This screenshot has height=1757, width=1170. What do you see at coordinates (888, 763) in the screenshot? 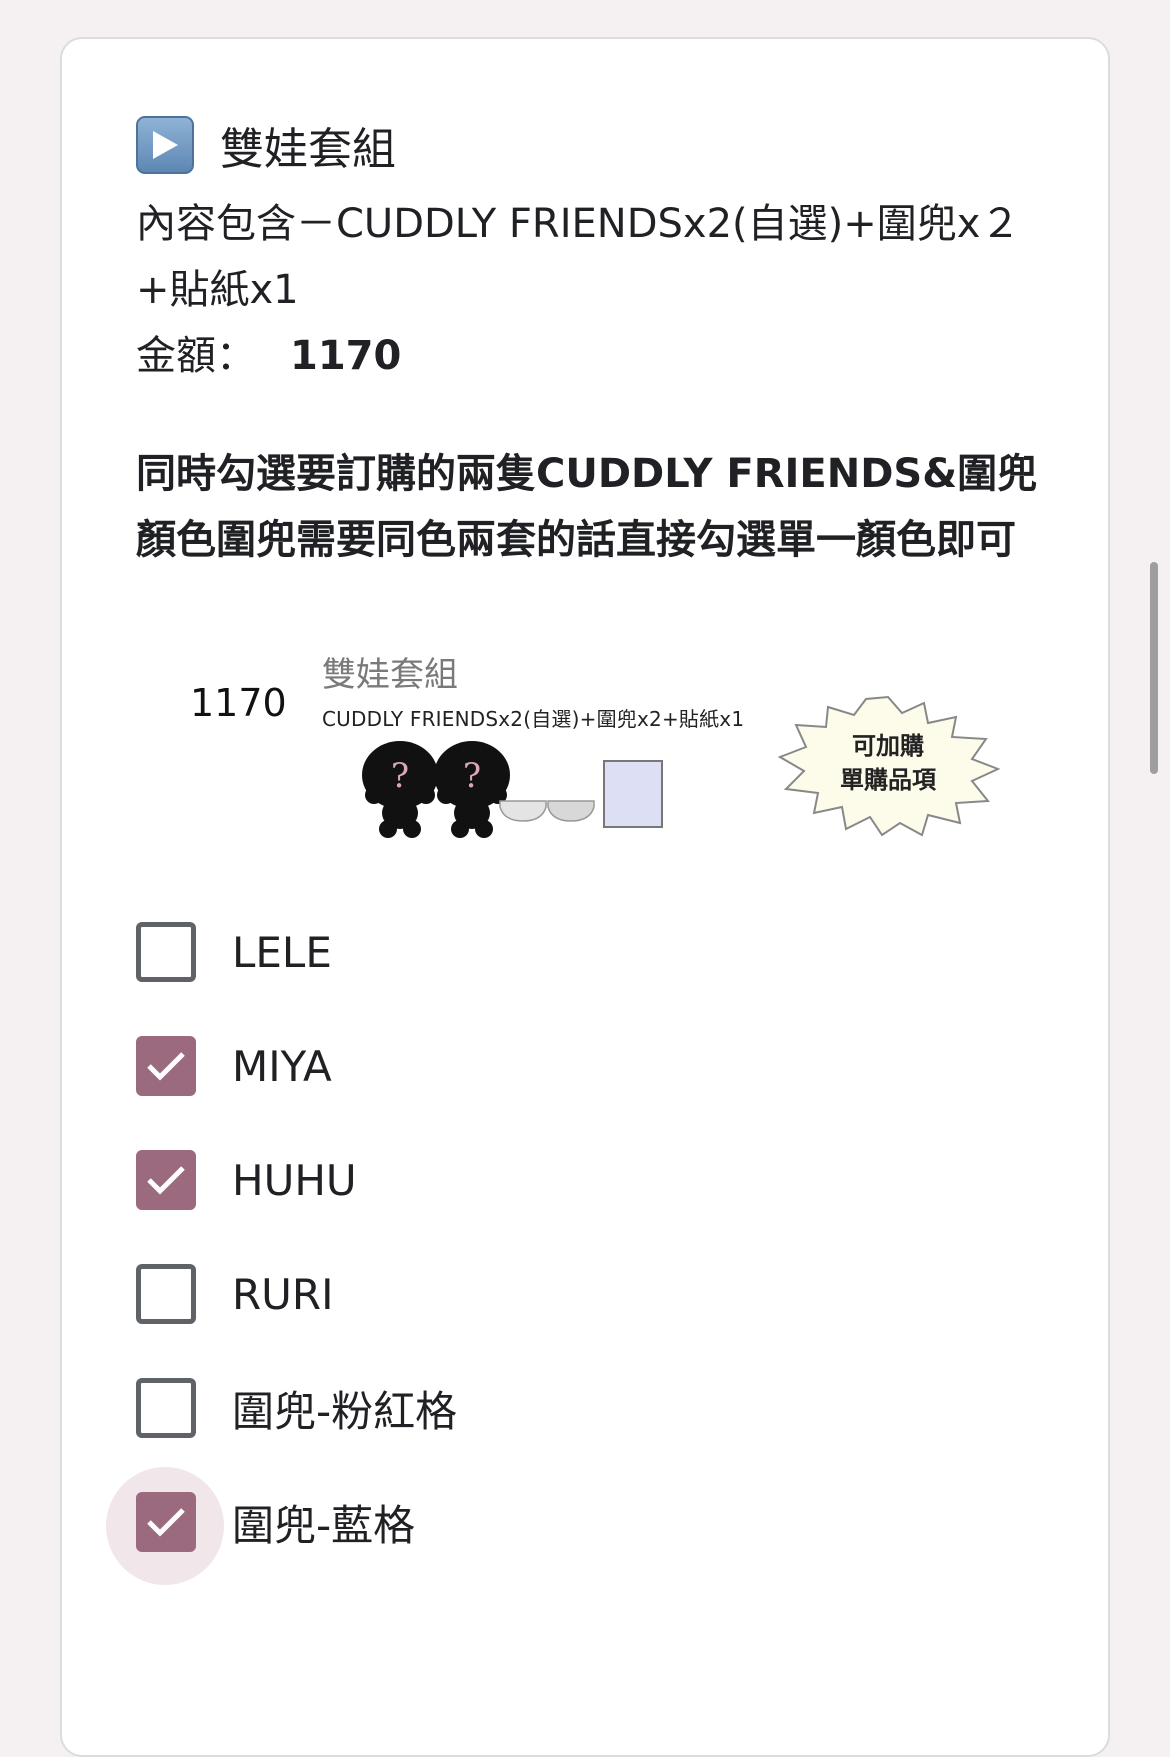
I see `add-on-badge-text: 可加購 單購品項` at bounding box center [888, 763].